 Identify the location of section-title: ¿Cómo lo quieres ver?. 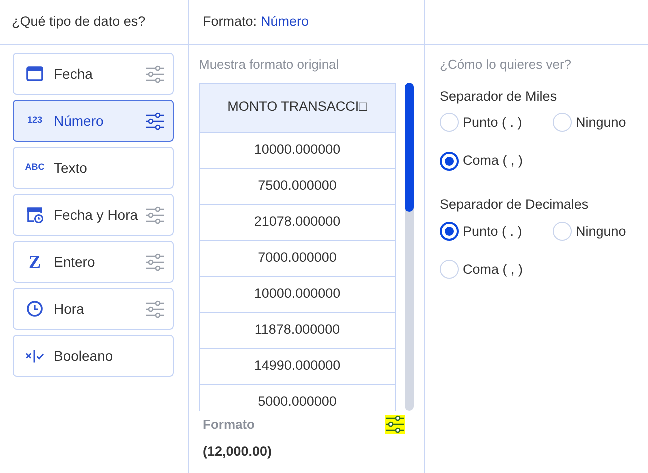
(506, 65).